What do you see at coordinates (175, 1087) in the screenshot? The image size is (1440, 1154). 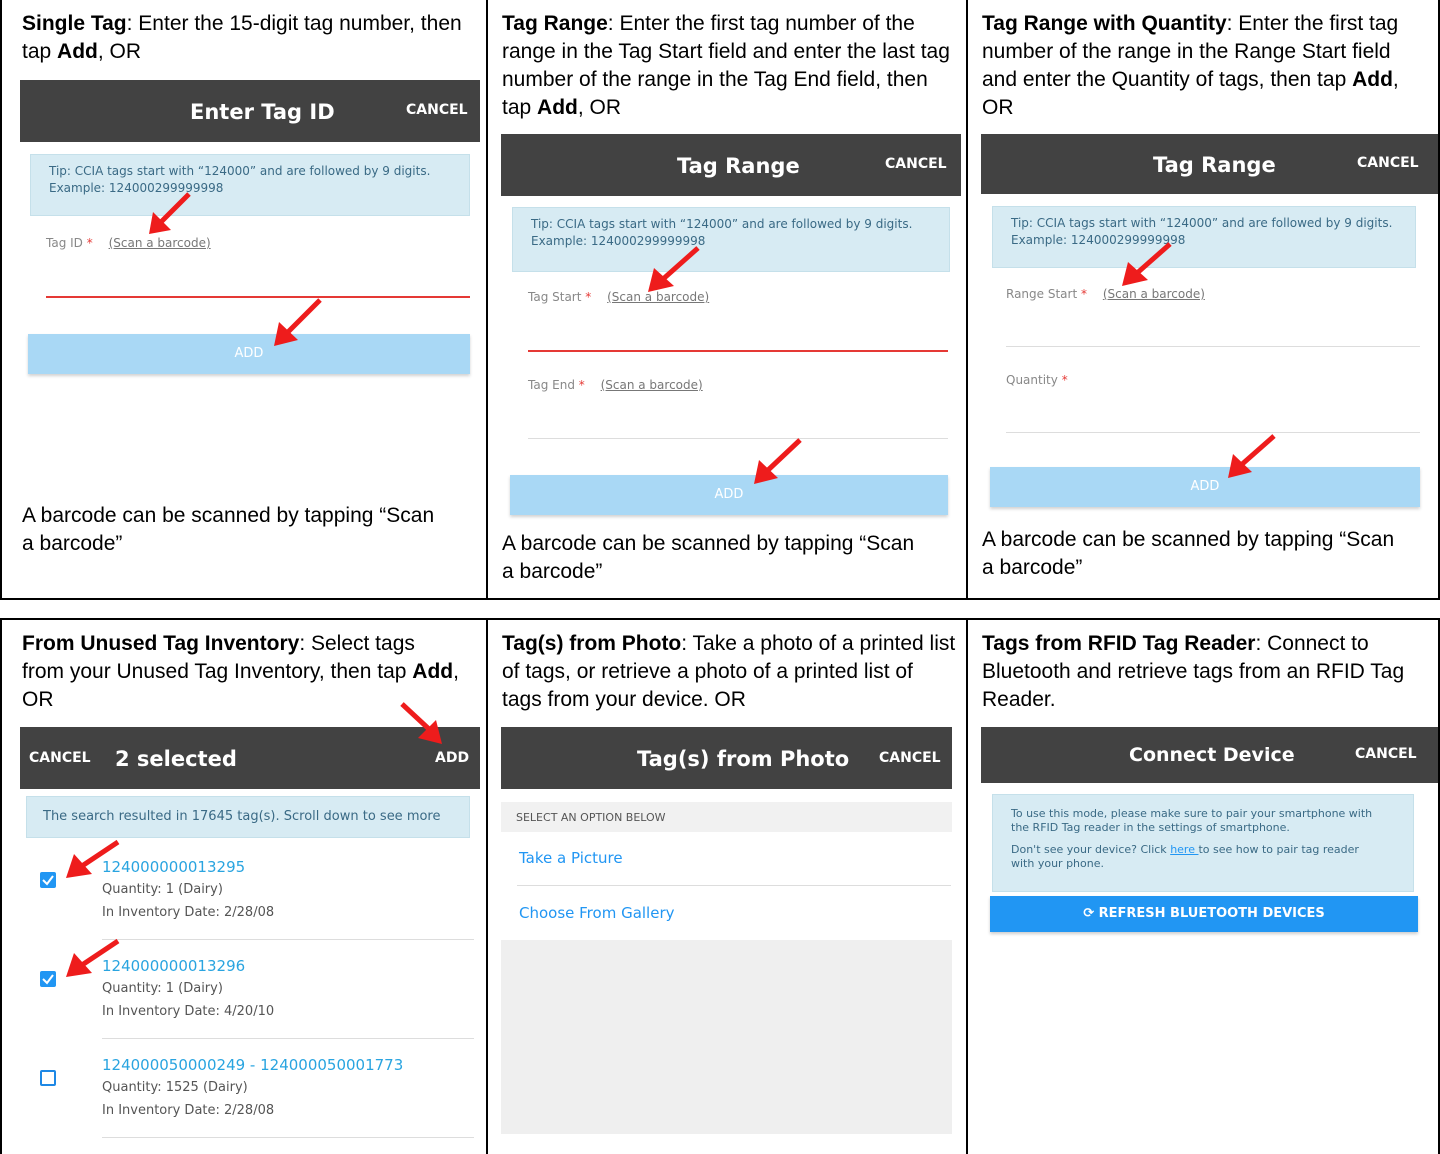 I see `inventory-tag-quantity: Quantity: 1525 (Dairy)` at bounding box center [175, 1087].